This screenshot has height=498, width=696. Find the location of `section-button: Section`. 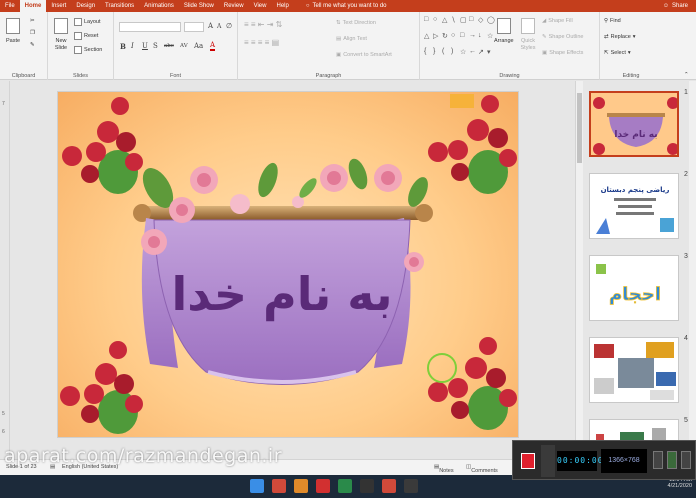

section-button: Section is located at coordinates (88, 50).